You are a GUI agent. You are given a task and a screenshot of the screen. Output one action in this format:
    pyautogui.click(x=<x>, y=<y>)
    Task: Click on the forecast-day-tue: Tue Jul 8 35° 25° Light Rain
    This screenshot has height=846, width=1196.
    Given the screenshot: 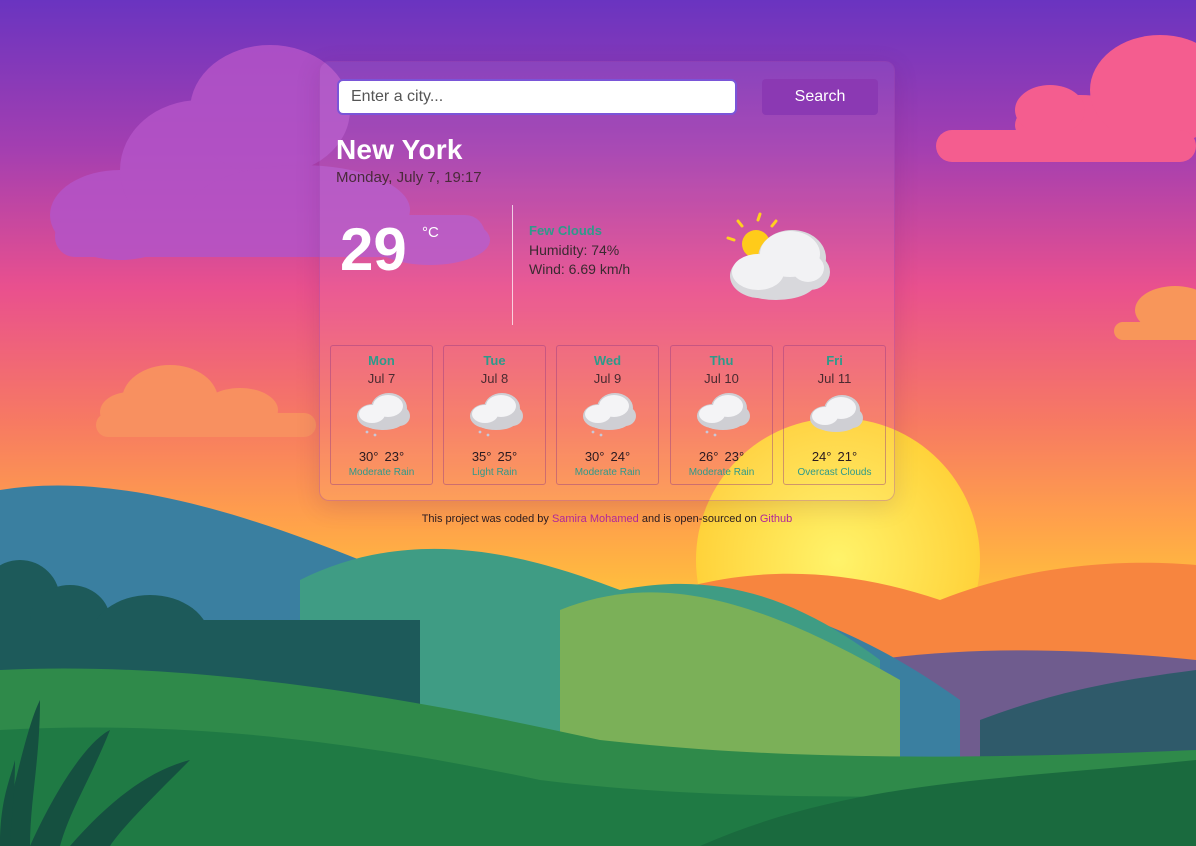 What is the action you would take?
    pyautogui.click(x=494, y=415)
    